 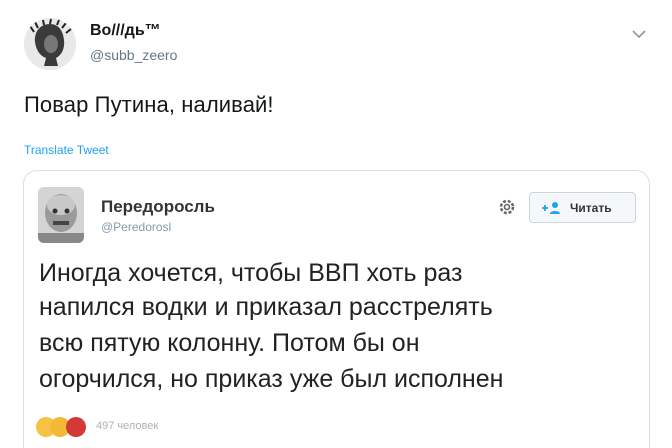 I want to click on quoted-author-handle: @Peredorosl, so click(x=136, y=227).